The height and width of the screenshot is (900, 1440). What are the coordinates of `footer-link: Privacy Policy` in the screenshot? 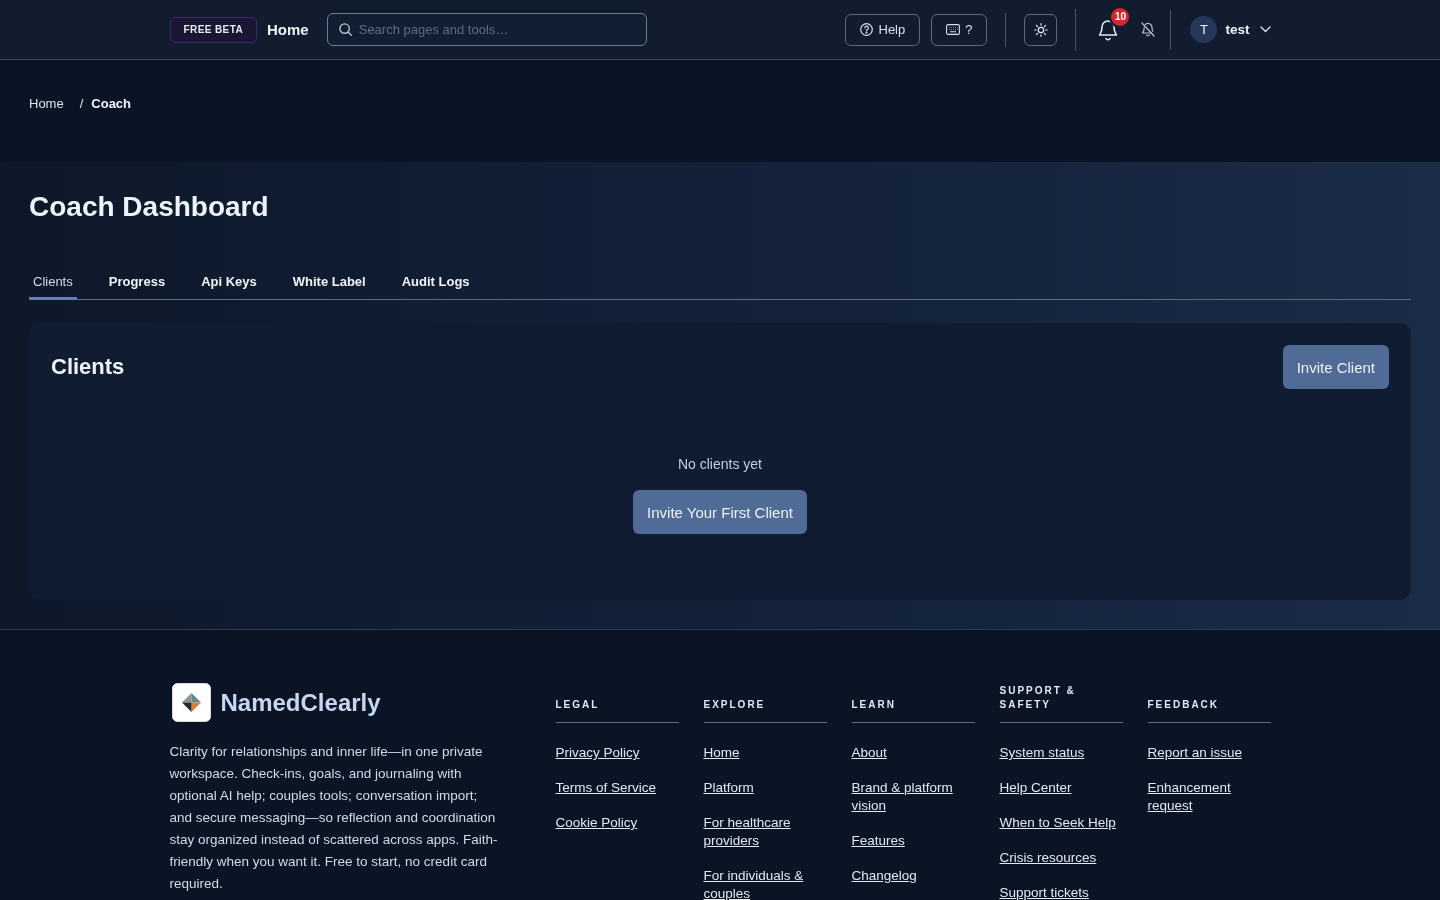 It's located at (597, 753).